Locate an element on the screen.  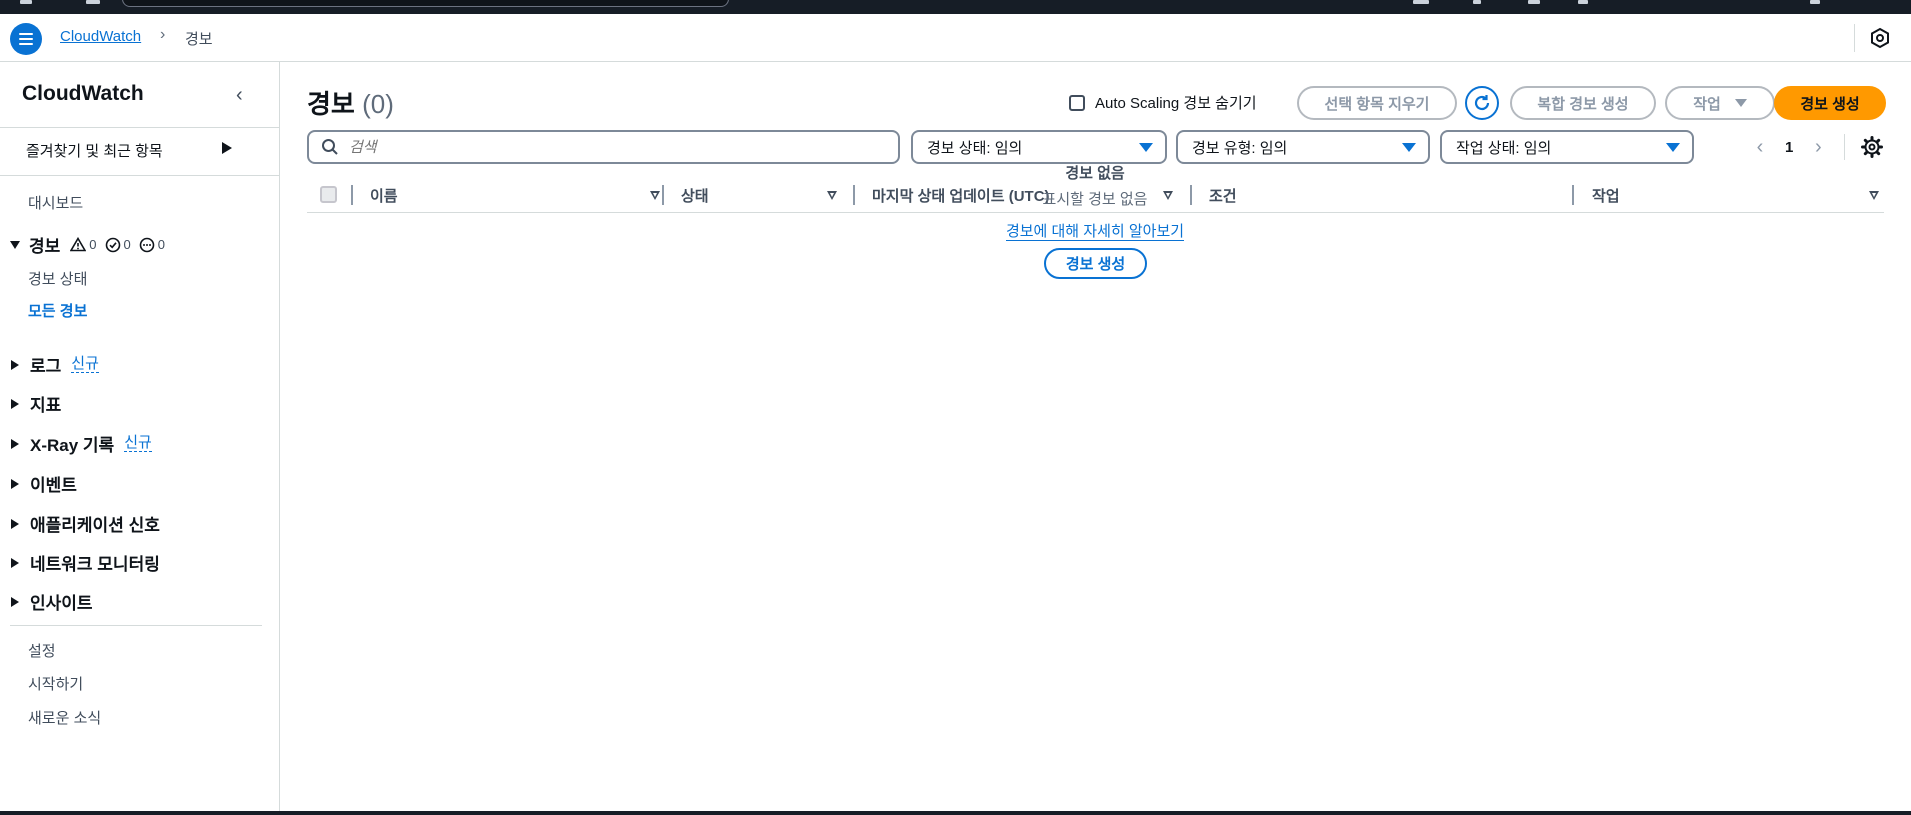
sidebar-section-label: 애플리케이션 신호 is located at coordinates (95, 525).